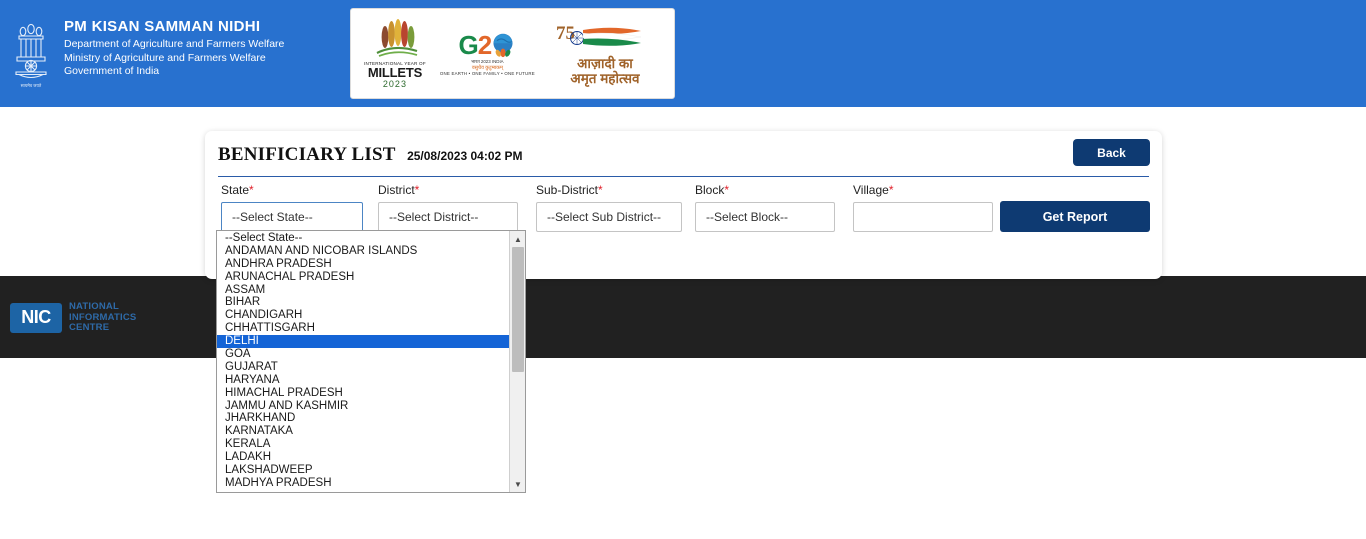 The width and height of the screenshot is (1366, 539). Describe the element at coordinates (609, 217) in the screenshot. I see `sub-district-select: --Select Sub District--` at that location.